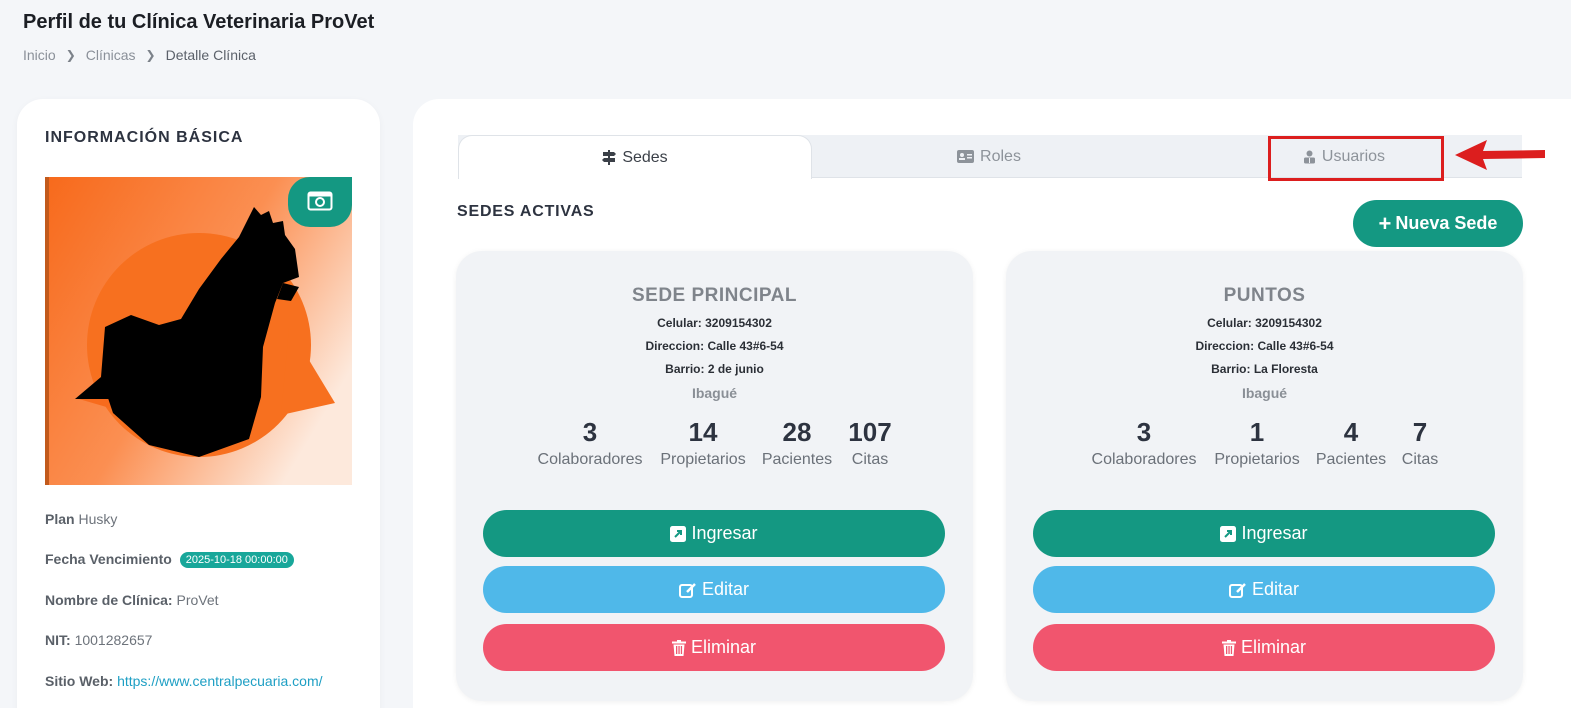  I want to click on new-sede-button: + Nueva Sede, so click(1438, 223).